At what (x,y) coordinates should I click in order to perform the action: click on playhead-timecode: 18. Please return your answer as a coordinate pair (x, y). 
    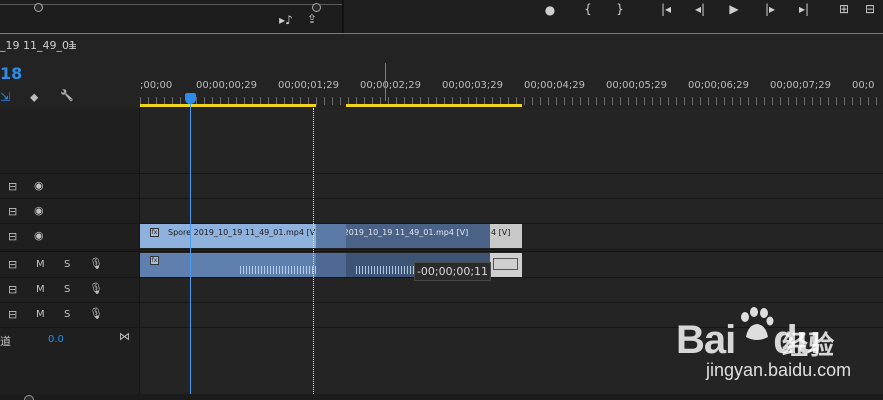
    Looking at the image, I should click on (11, 73).